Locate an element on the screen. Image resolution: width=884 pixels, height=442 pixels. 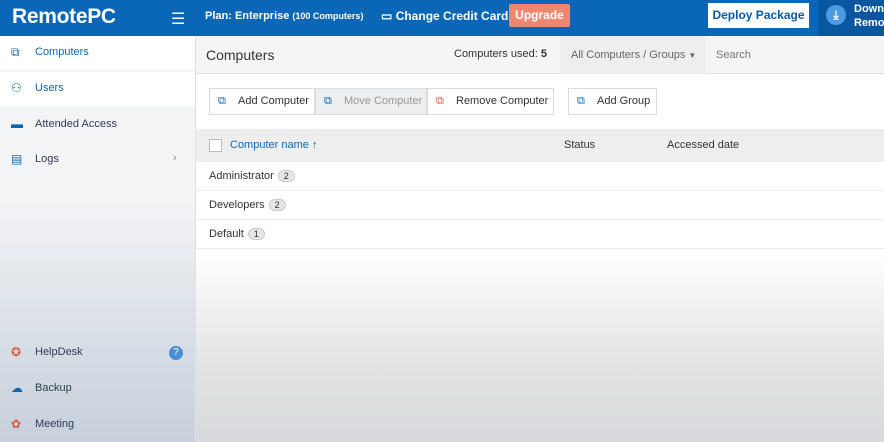
count-badge: 1 is located at coordinates (256, 234).